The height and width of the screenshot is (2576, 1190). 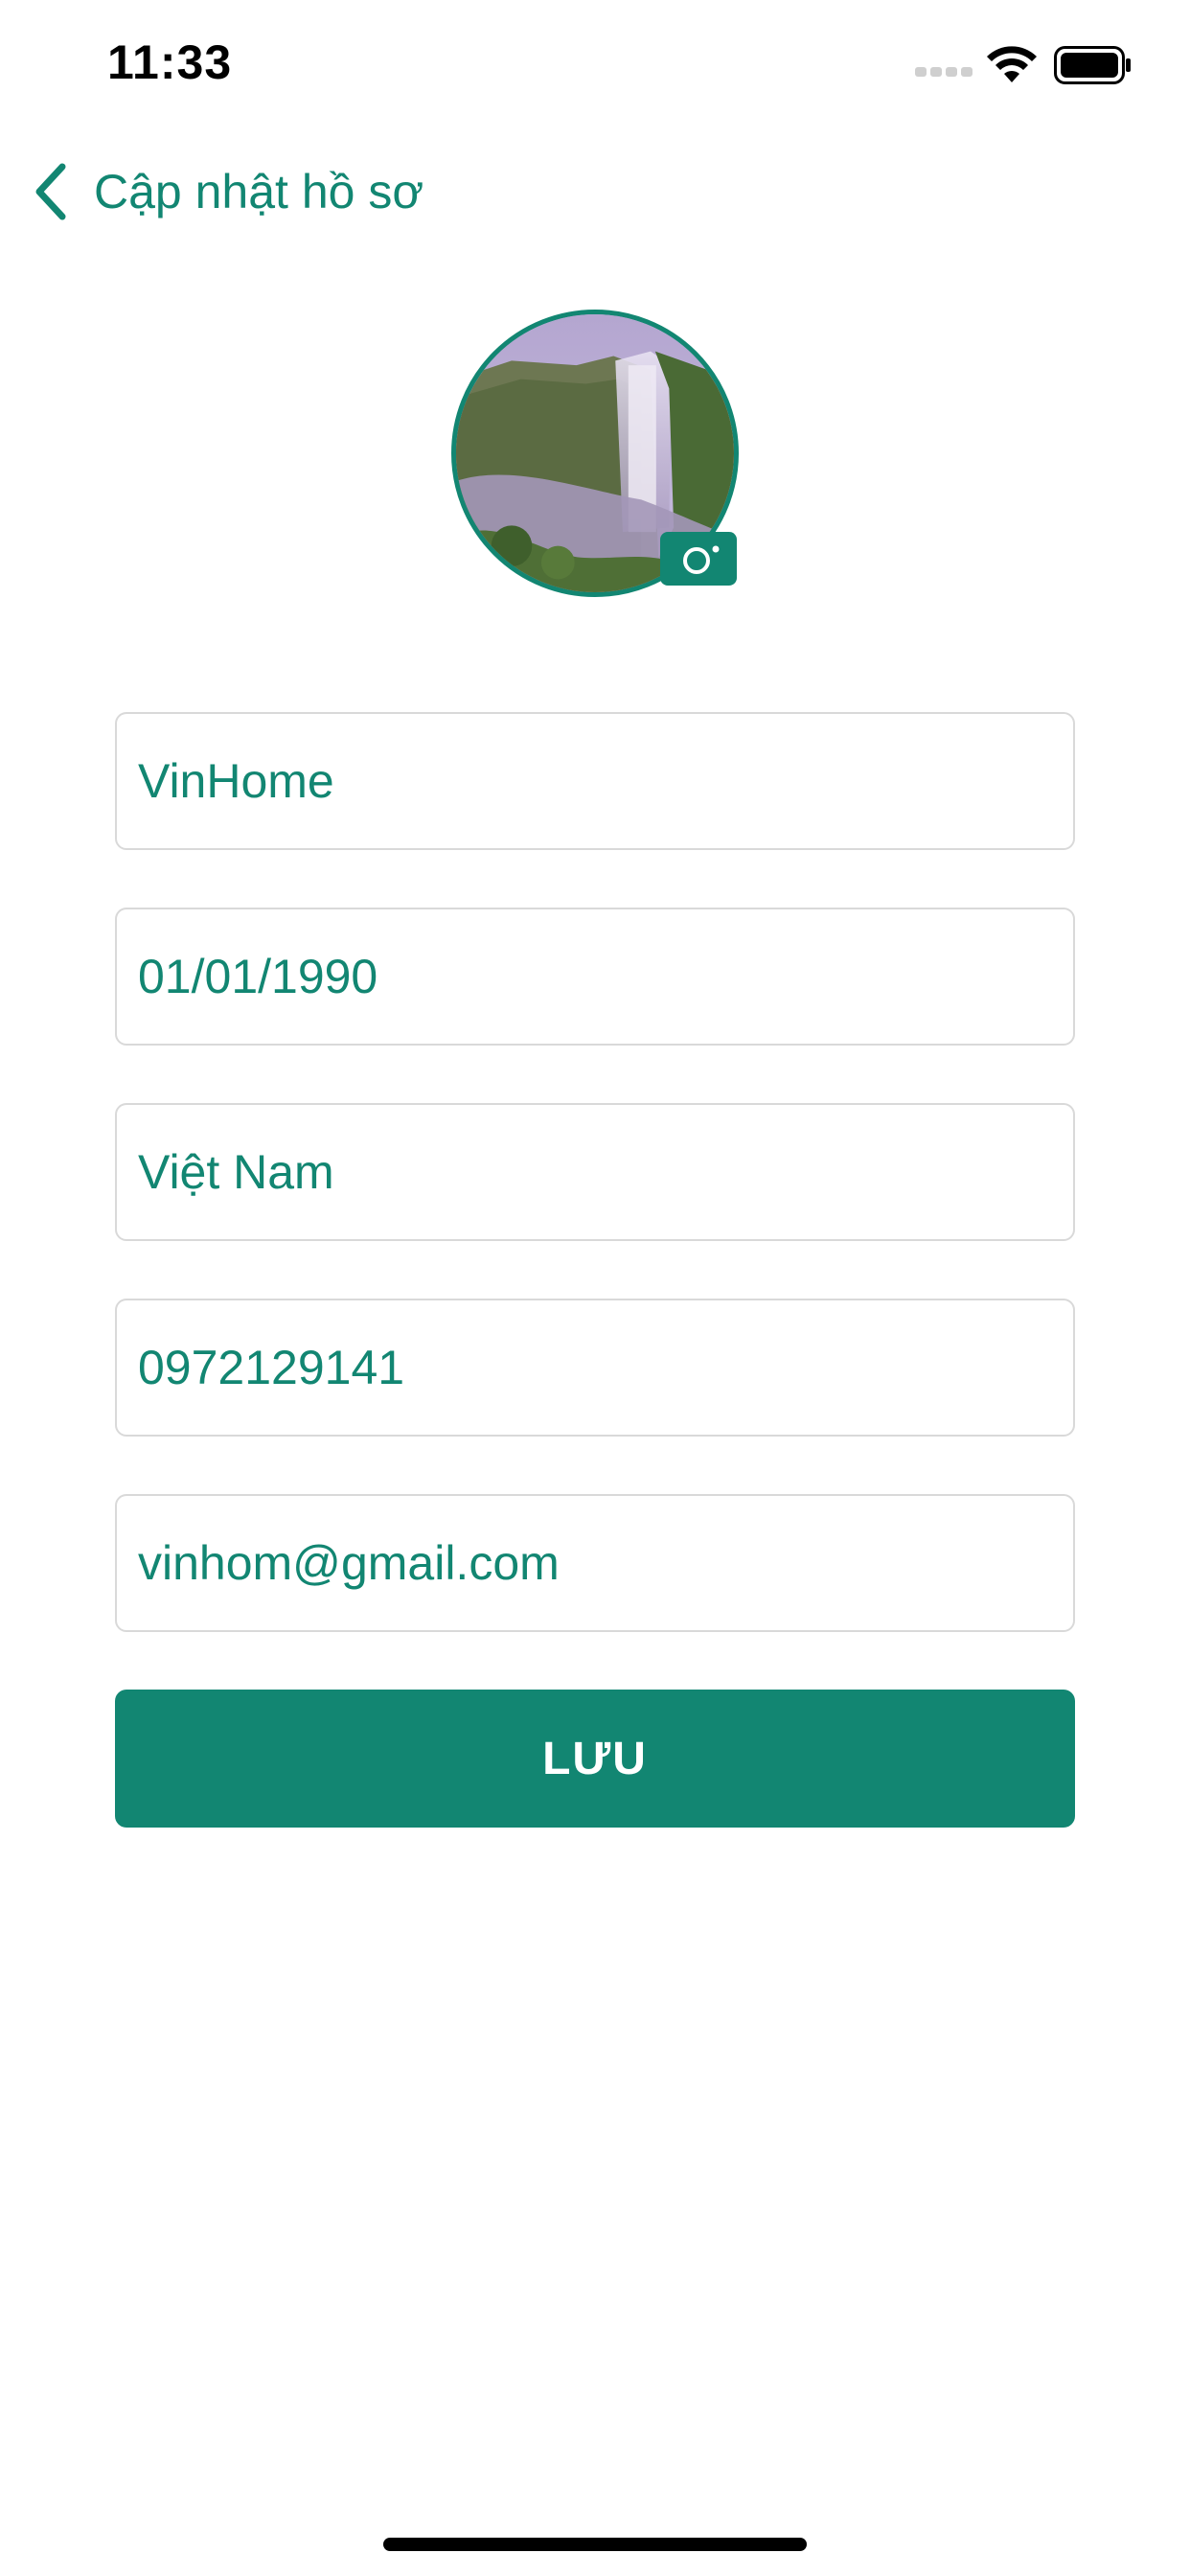 What do you see at coordinates (595, 192) in the screenshot?
I see `navigation-bar: Cập nhật hồ sơ` at bounding box center [595, 192].